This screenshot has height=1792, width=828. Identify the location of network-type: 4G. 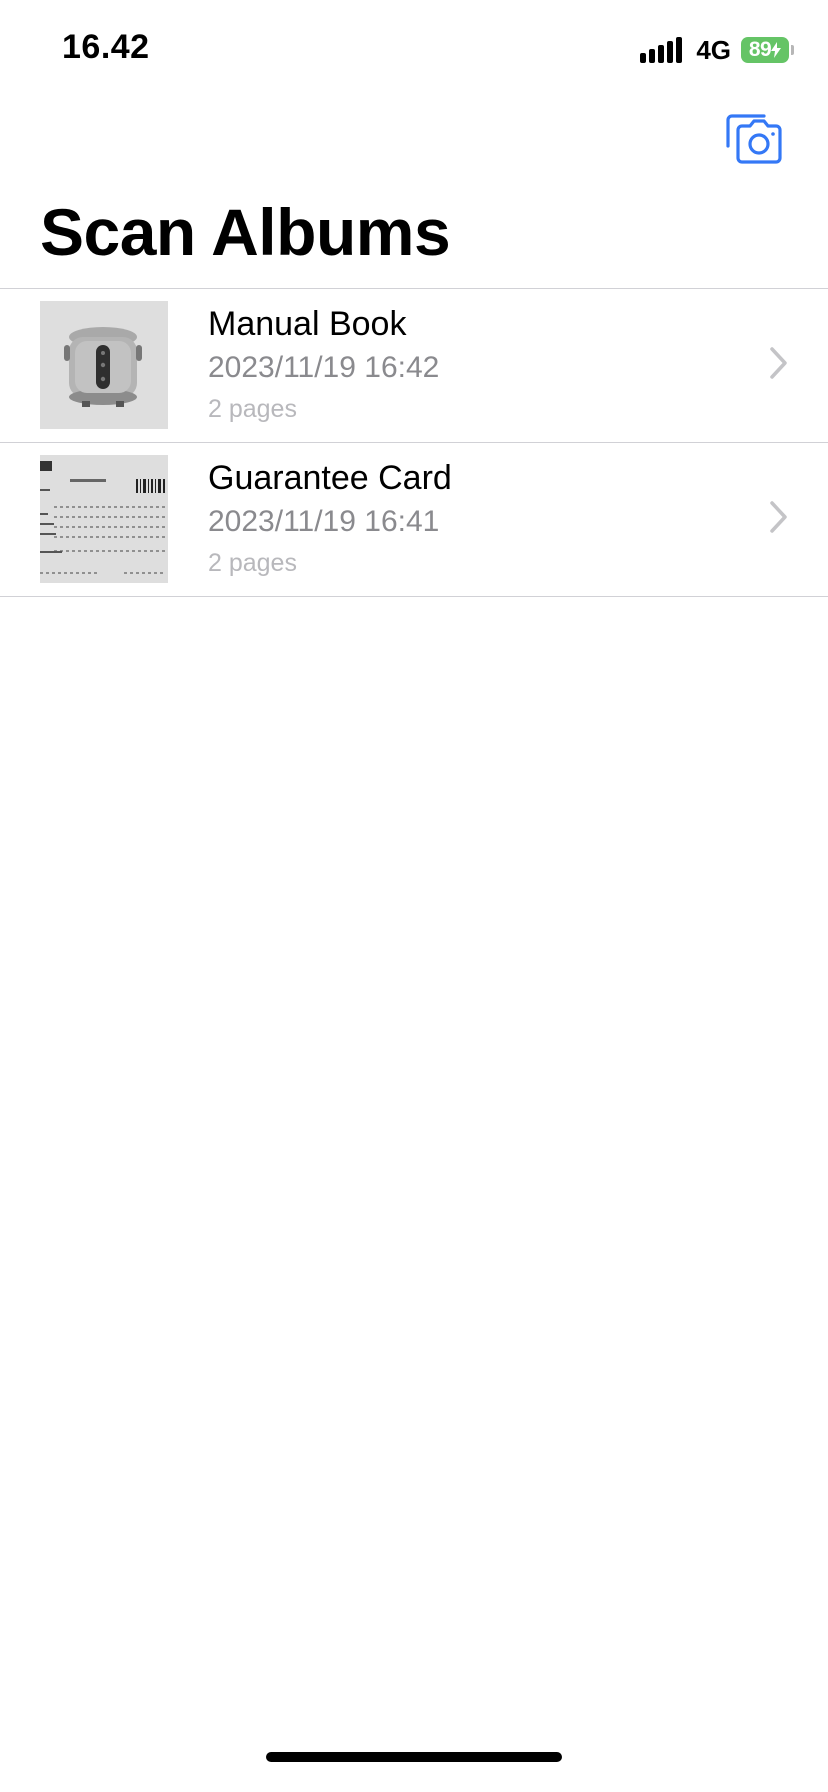
(713, 49).